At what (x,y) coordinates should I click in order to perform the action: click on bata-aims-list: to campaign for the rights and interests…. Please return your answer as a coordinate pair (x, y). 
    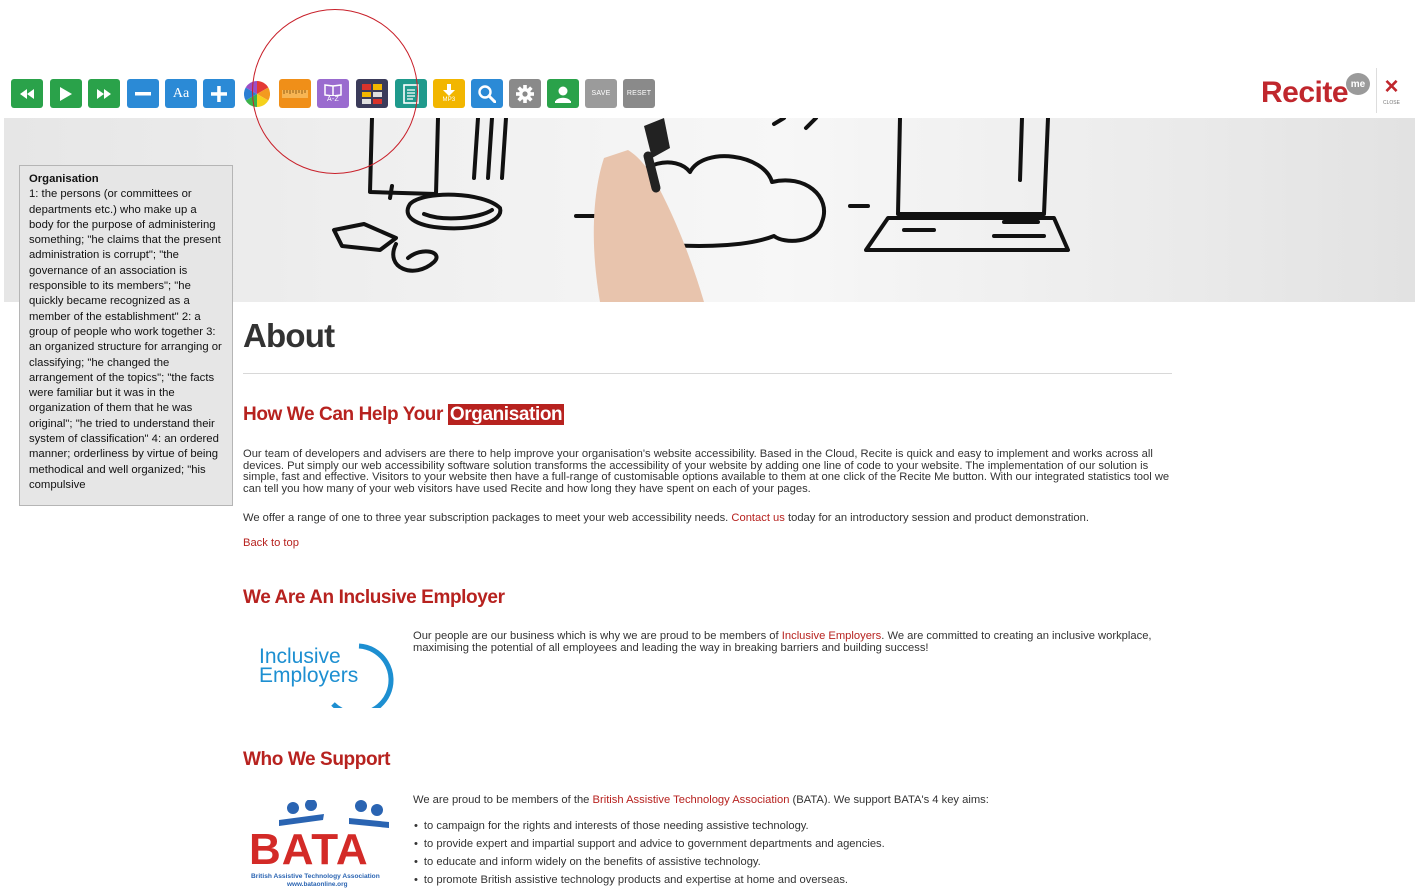
    Looking at the image, I should click on (649, 853).